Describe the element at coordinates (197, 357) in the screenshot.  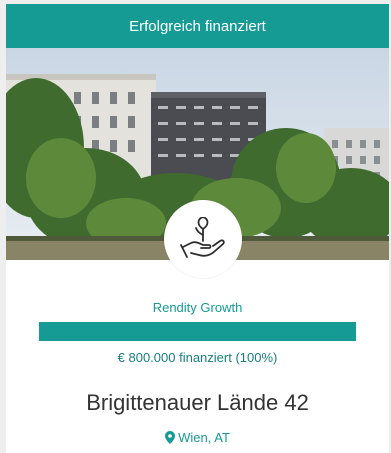
I see `funded-amount: € 800.000 finanziert (100%)` at that location.